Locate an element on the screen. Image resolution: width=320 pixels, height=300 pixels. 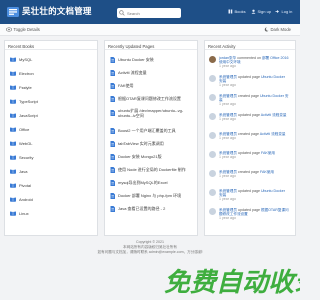
nav-log-in: Log in is located at coordinates (283, 11).